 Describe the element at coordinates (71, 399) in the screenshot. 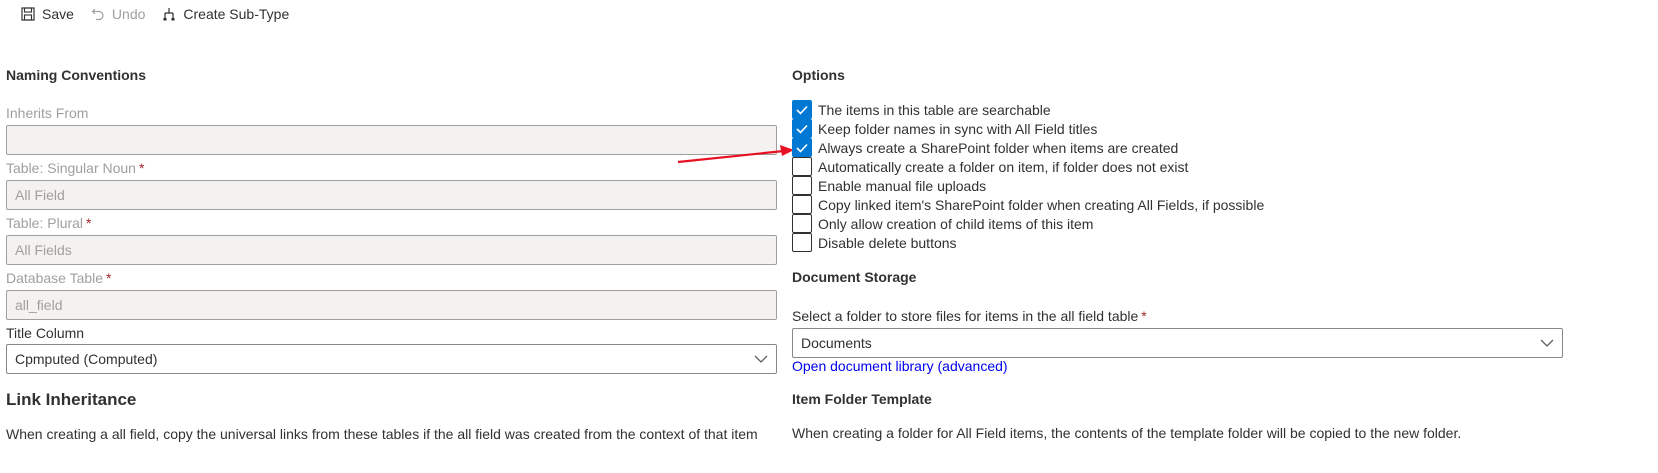

I see `link-inheritance-heading: Link Inheritance` at that location.